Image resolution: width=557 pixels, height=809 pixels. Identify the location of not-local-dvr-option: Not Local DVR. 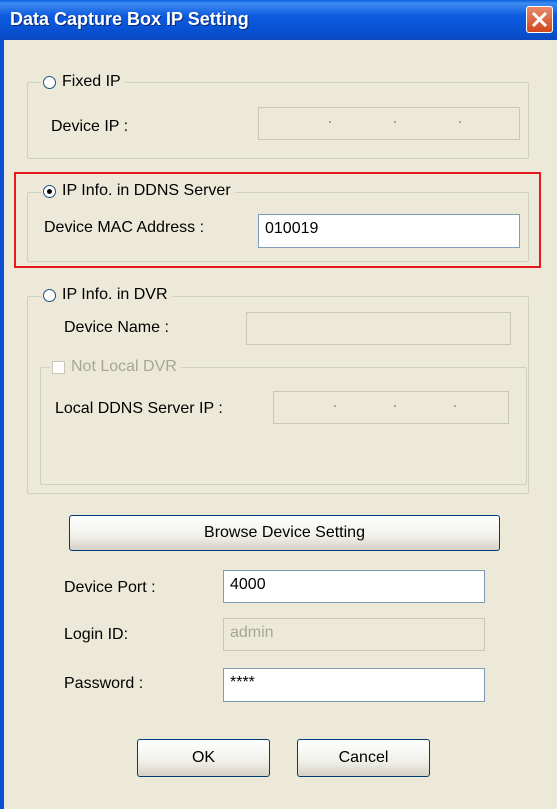
(115, 367).